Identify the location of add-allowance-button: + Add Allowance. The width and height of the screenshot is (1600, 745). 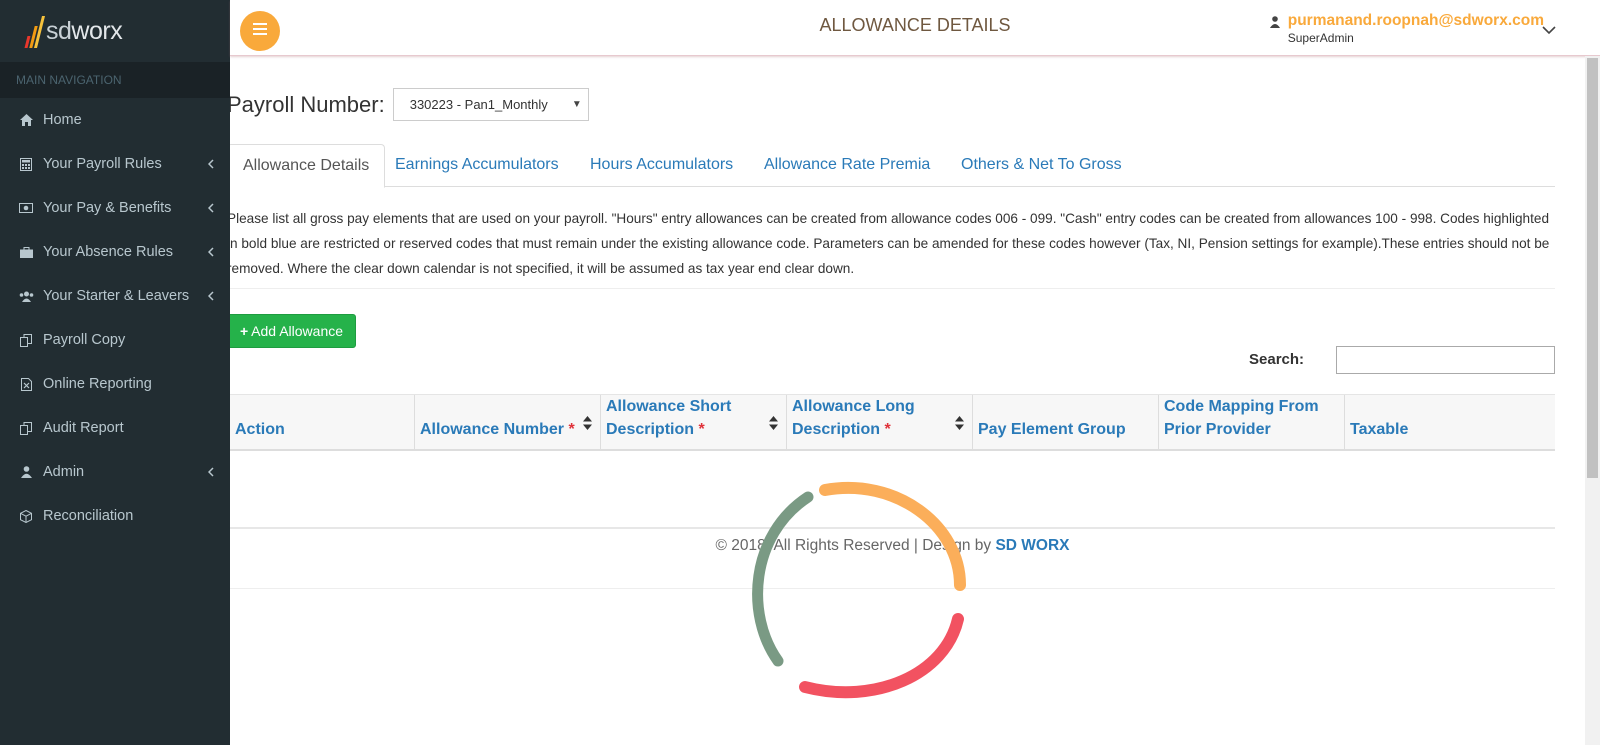
(293, 331).